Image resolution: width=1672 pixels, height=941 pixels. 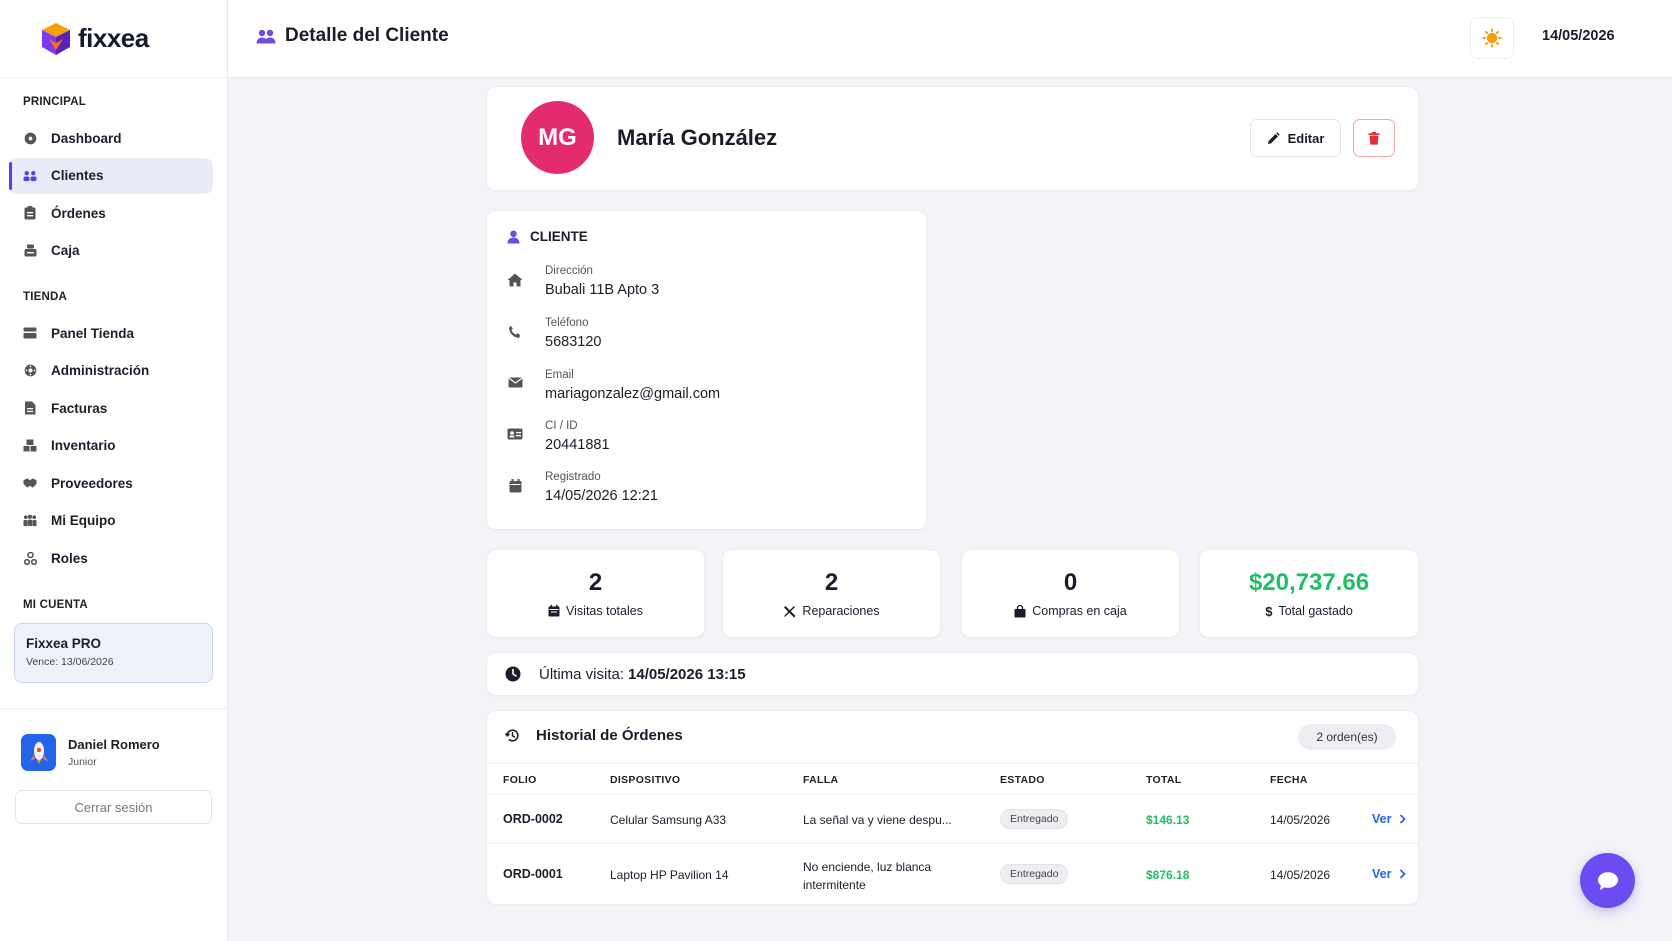 What do you see at coordinates (515, 285) in the screenshot?
I see `home-icon` at bounding box center [515, 285].